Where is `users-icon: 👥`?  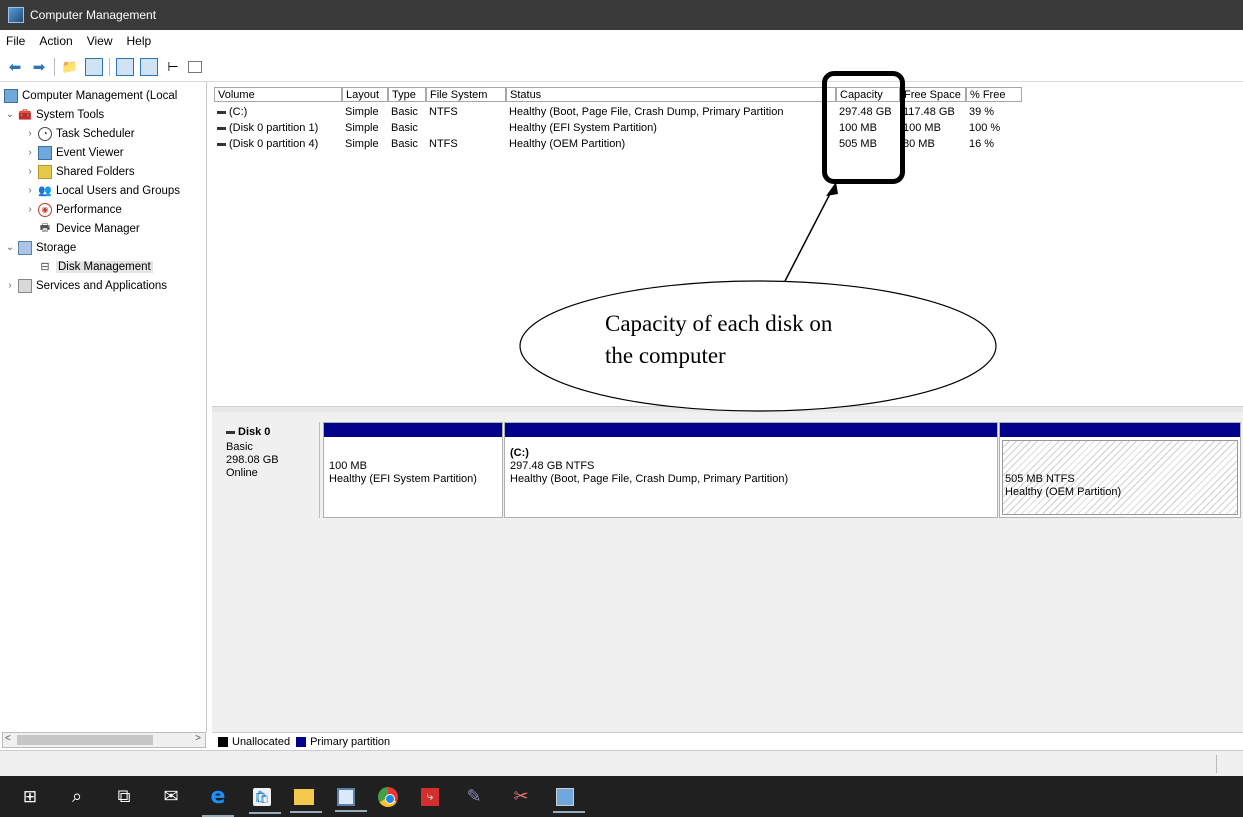 users-icon: 👥 is located at coordinates (45, 191).